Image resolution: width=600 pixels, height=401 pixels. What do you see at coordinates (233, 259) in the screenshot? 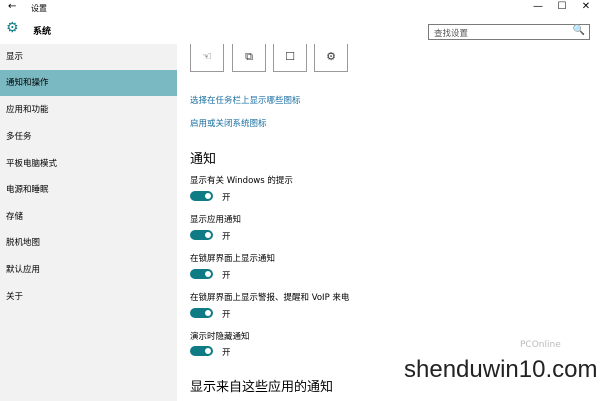
I see `setting-label: 在锁屏界面上显示通知` at bounding box center [233, 259].